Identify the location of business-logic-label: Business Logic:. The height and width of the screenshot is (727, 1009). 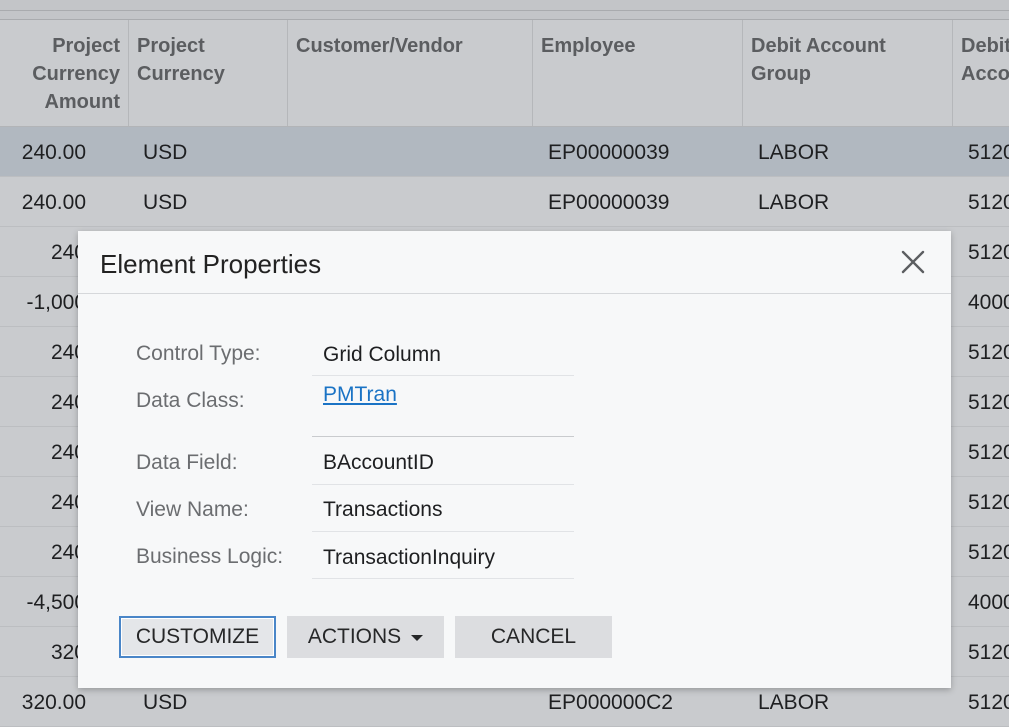
(210, 556).